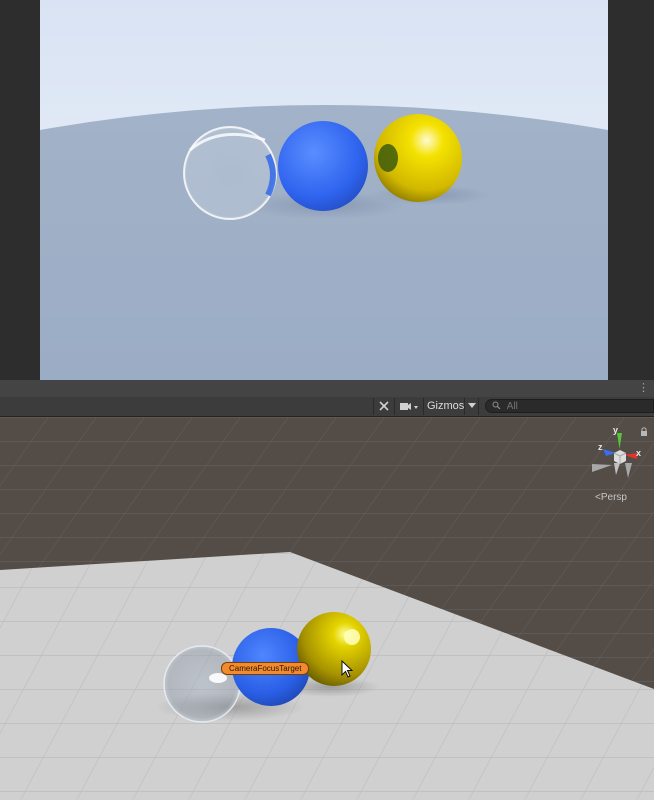  I want to click on axis-y-label: y, so click(615, 430).